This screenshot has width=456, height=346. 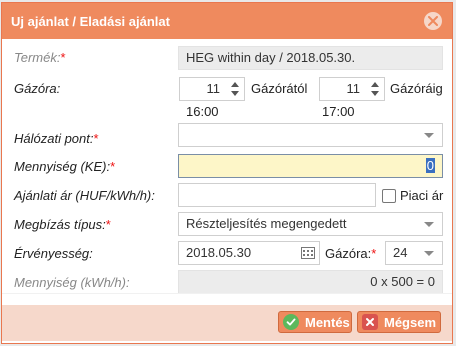 I want to click on market-price-checkbox, so click(x=389, y=196).